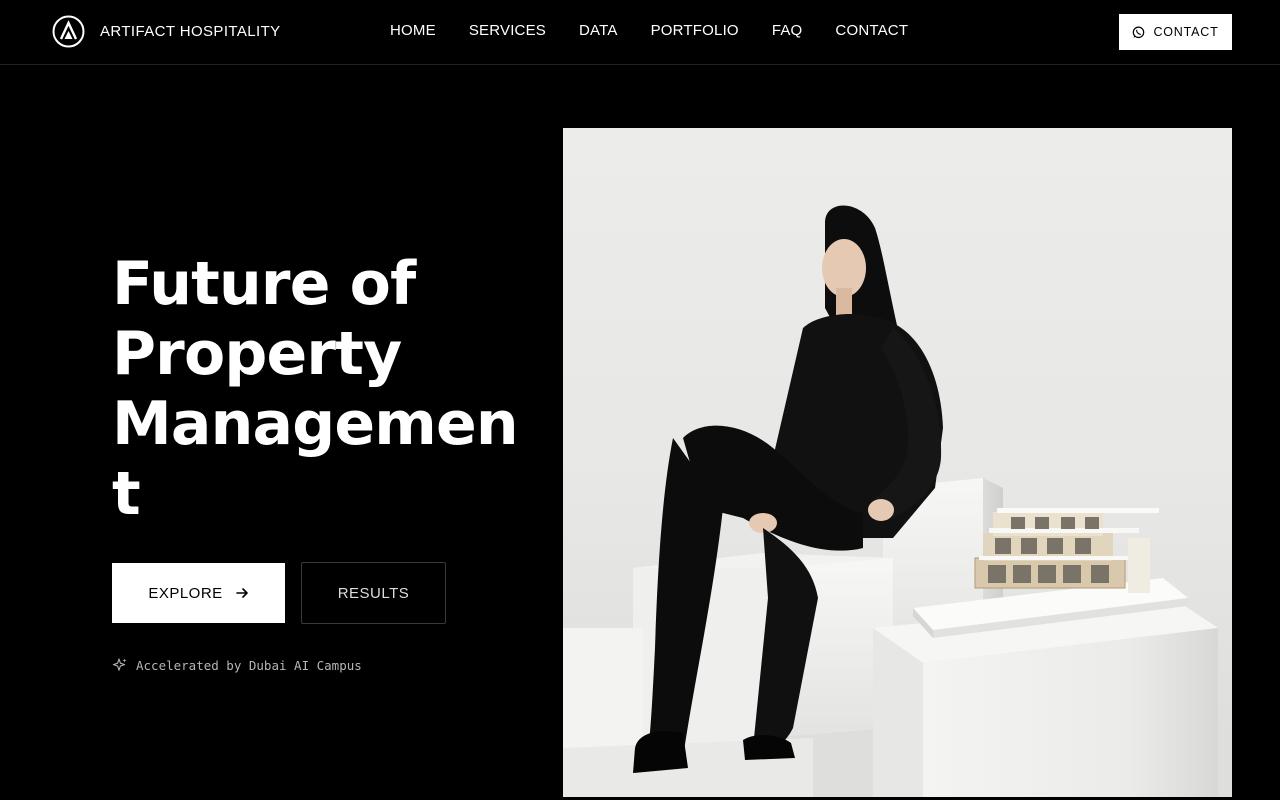 The height and width of the screenshot is (800, 1280). I want to click on architectural-model, so click(1066, 550).